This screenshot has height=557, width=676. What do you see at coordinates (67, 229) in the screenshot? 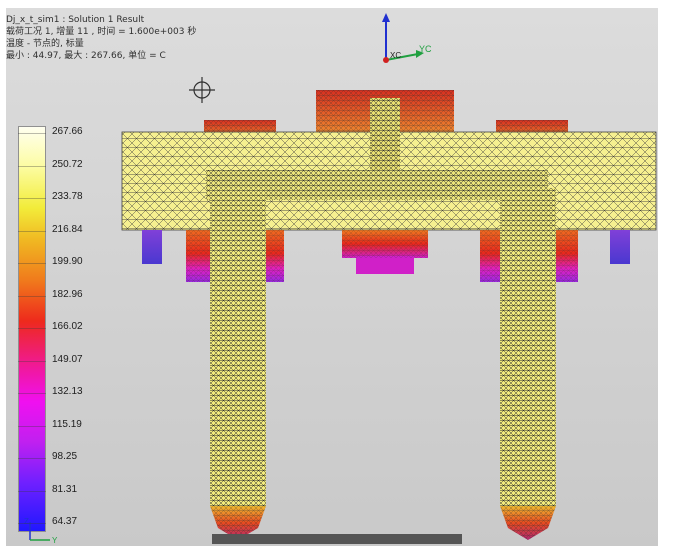
I see `legend-tick-label: 216.84` at bounding box center [67, 229].